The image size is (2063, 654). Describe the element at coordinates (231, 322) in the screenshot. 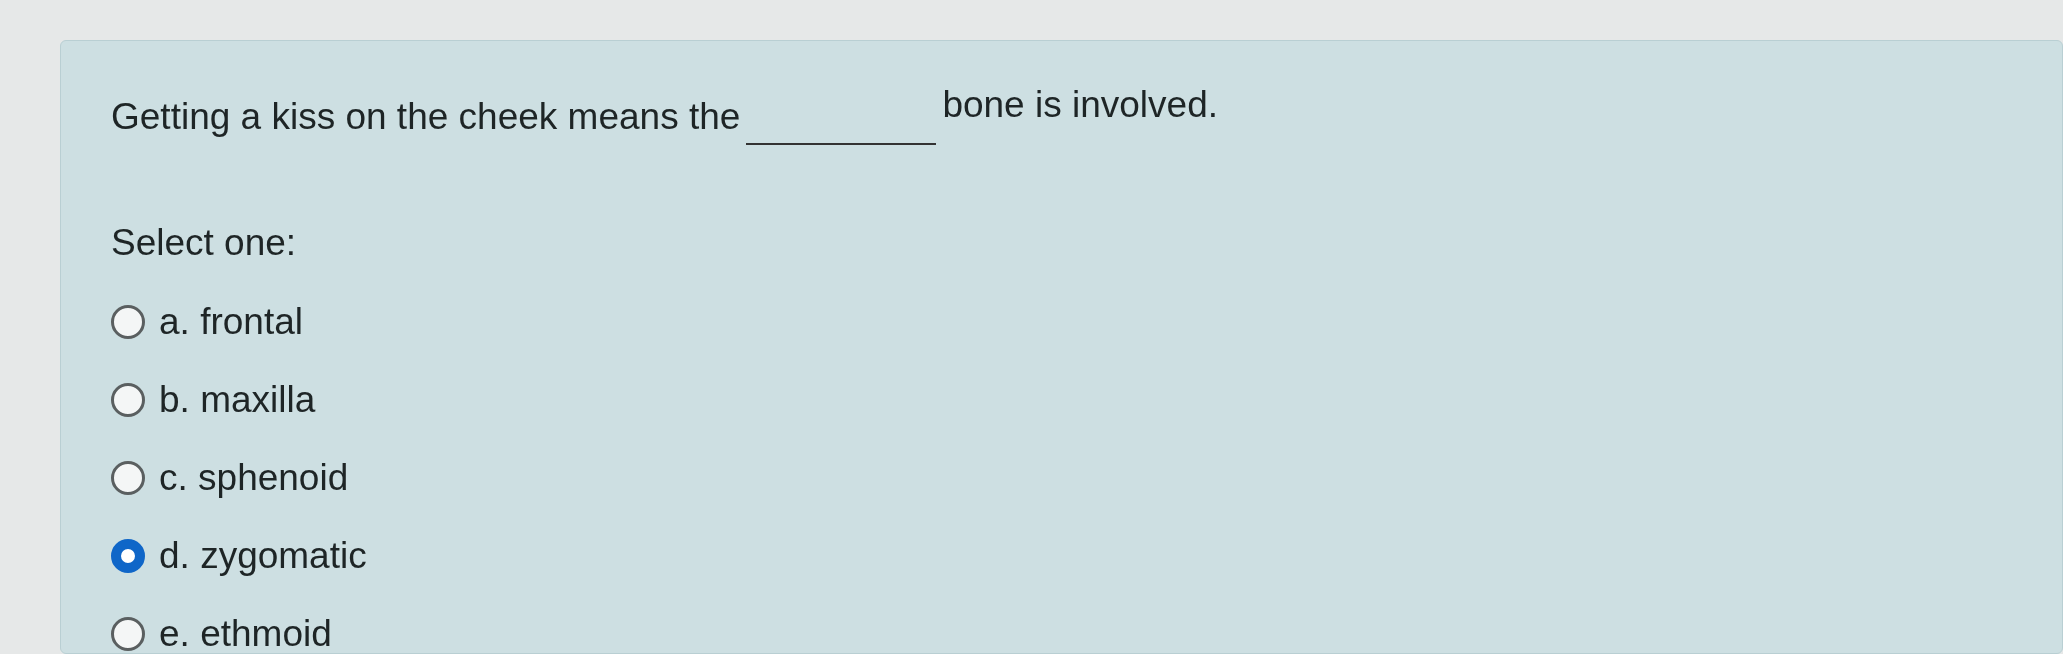

I see `option-label: a. frontal` at that location.